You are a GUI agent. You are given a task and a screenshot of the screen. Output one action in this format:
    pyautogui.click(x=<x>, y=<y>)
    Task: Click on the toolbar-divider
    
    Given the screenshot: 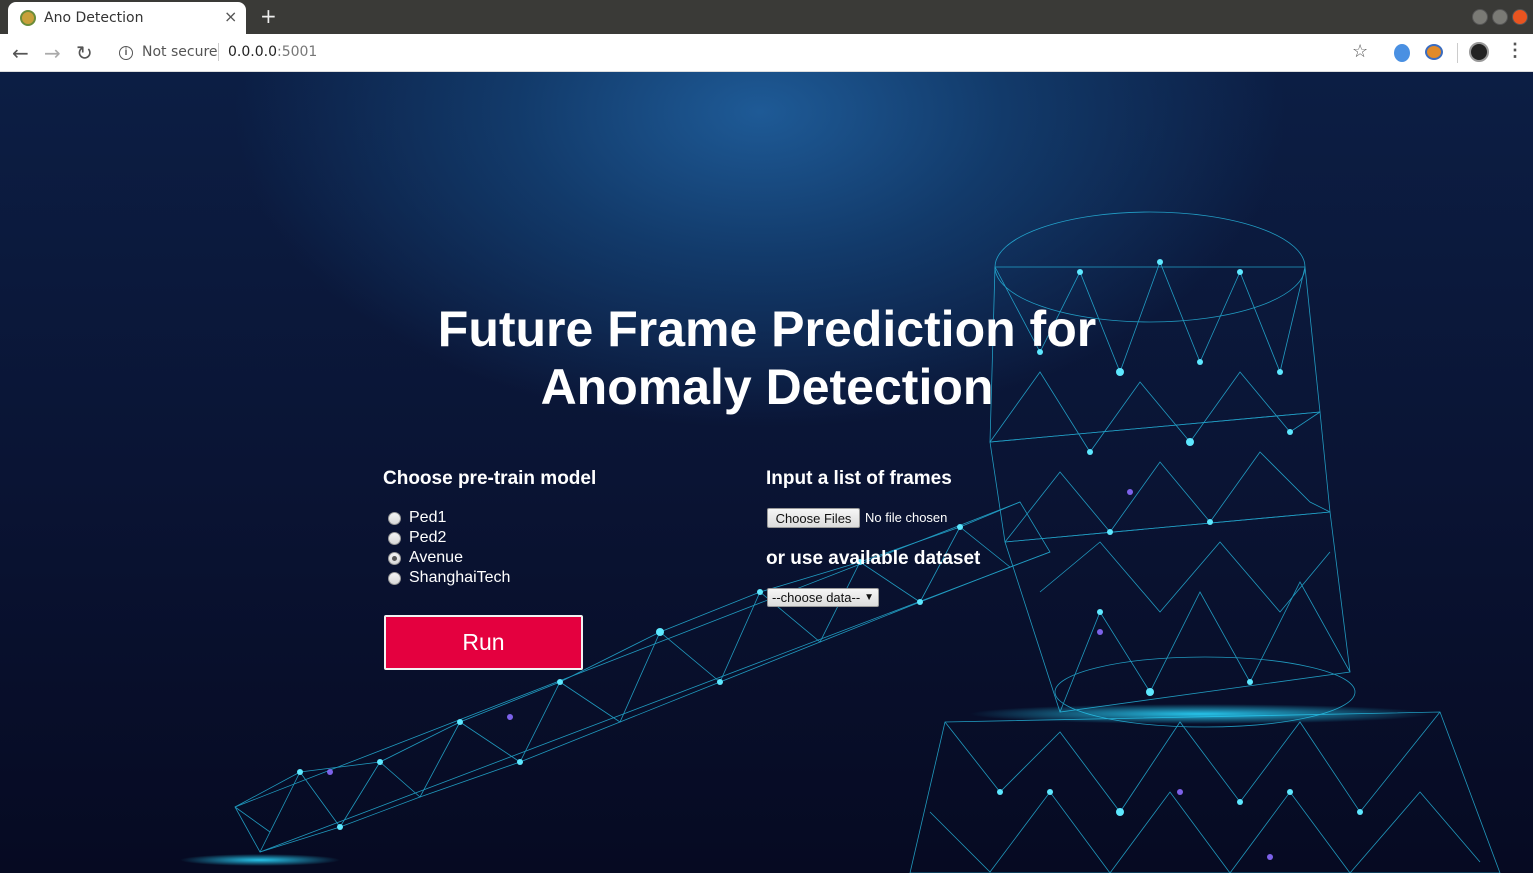 What is the action you would take?
    pyautogui.click(x=1457, y=53)
    